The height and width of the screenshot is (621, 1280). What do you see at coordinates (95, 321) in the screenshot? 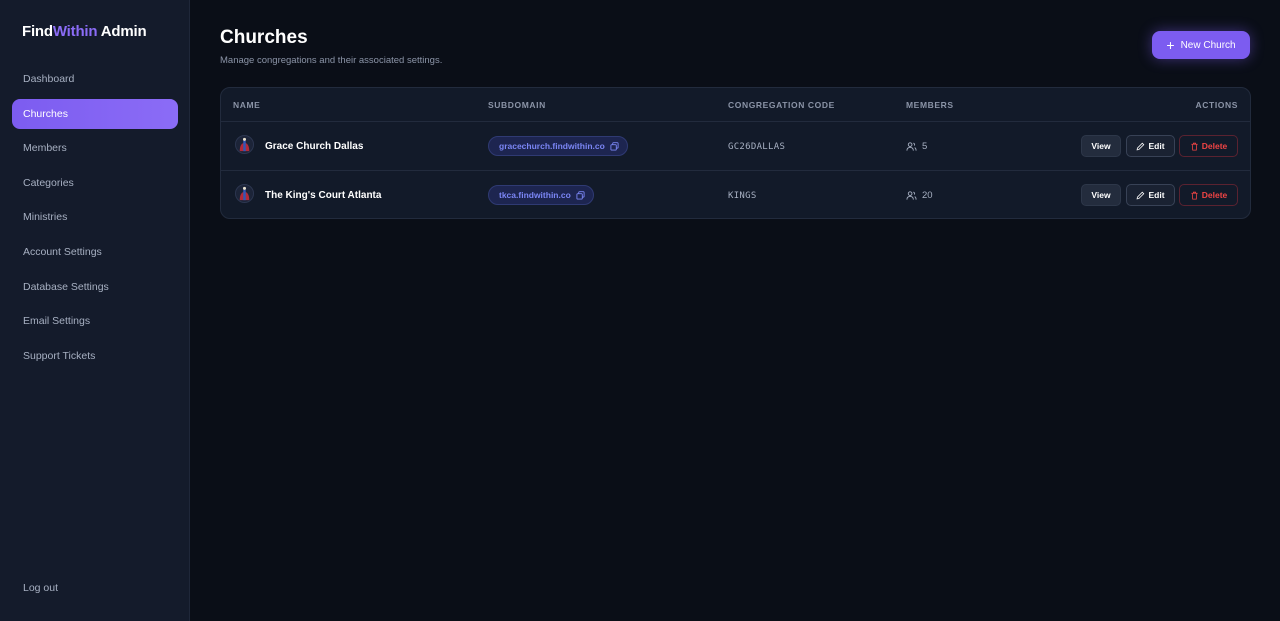
I see `sidebar-item-email-settings: Email Settings` at bounding box center [95, 321].